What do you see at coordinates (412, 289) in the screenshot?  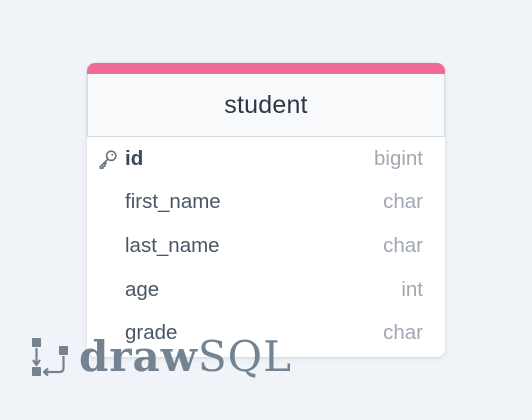 I see `column-type: int` at bounding box center [412, 289].